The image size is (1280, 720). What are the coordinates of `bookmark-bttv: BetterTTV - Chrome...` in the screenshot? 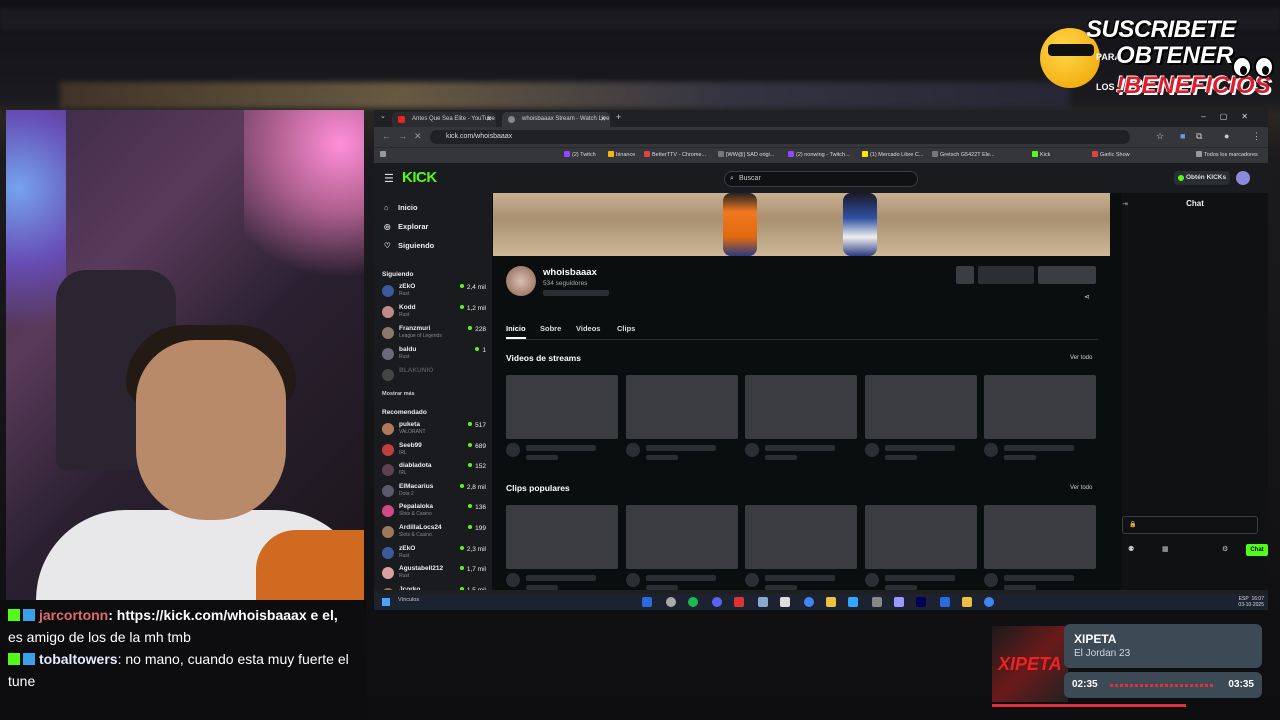 It's located at (675, 155).